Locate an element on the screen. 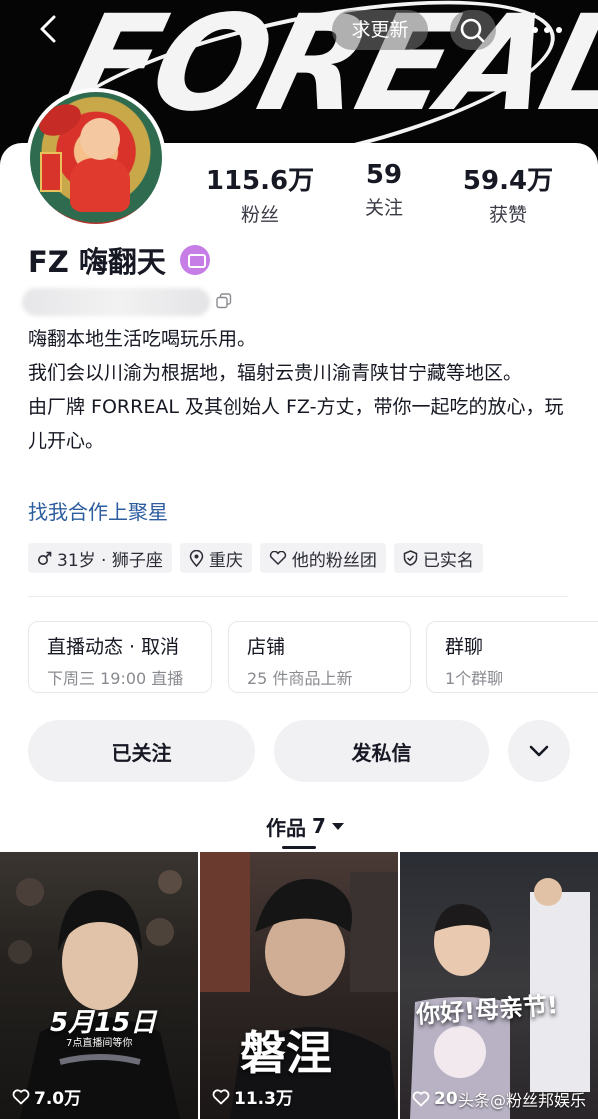 Image resolution: width=598 pixels, height=1119 pixels. stat-label: 粉丝 is located at coordinates (259, 215).